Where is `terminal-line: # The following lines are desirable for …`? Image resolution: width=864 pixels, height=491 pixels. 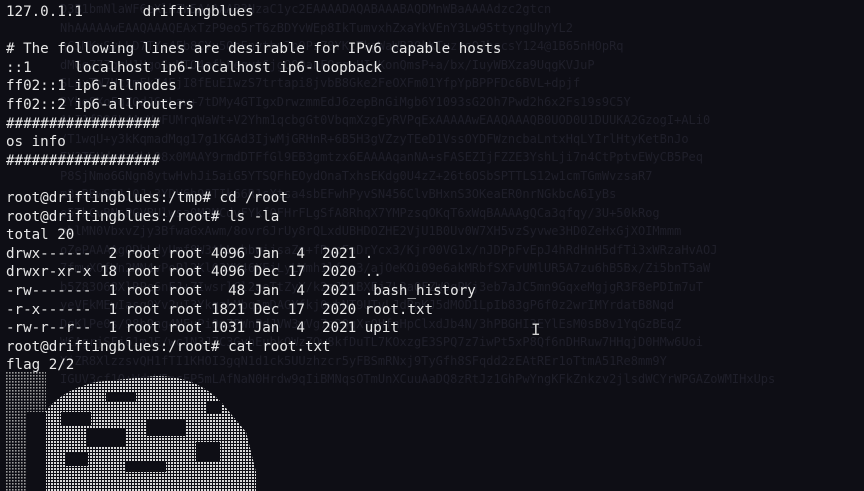
terminal-line: # The following lines are desirable for … is located at coordinates (254, 49).